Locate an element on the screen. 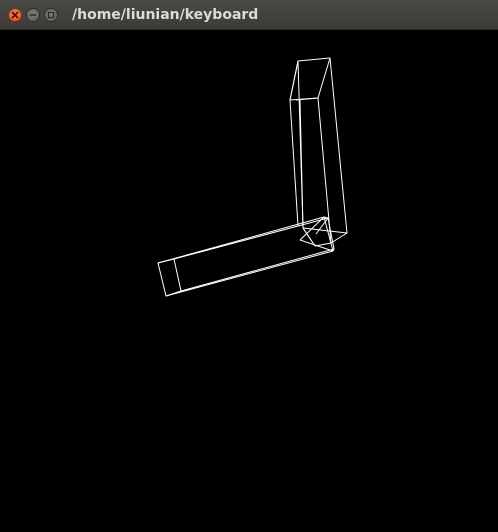 This screenshot has height=532, width=498. title-bar: /home/liunian/keyboard is located at coordinates (249, 15).